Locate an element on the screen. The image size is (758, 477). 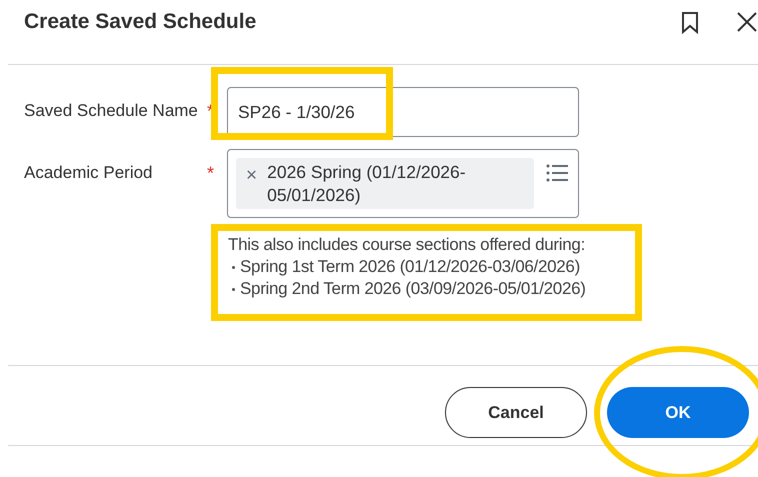
selected-period-tag: × 2026 Spring (01/12/2026-05/01/2026) is located at coordinates (385, 183).